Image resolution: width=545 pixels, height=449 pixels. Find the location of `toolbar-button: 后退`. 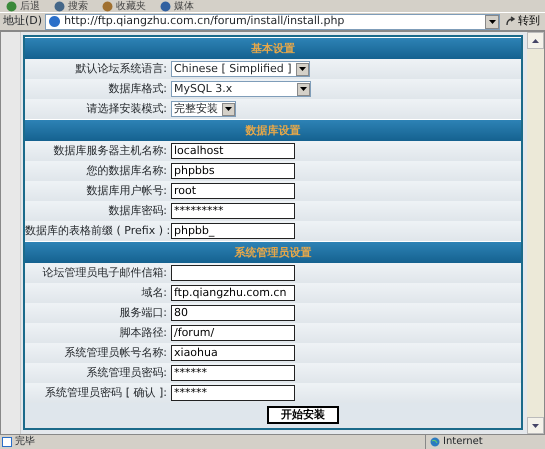

toolbar-button: 后退 is located at coordinates (23, 6).